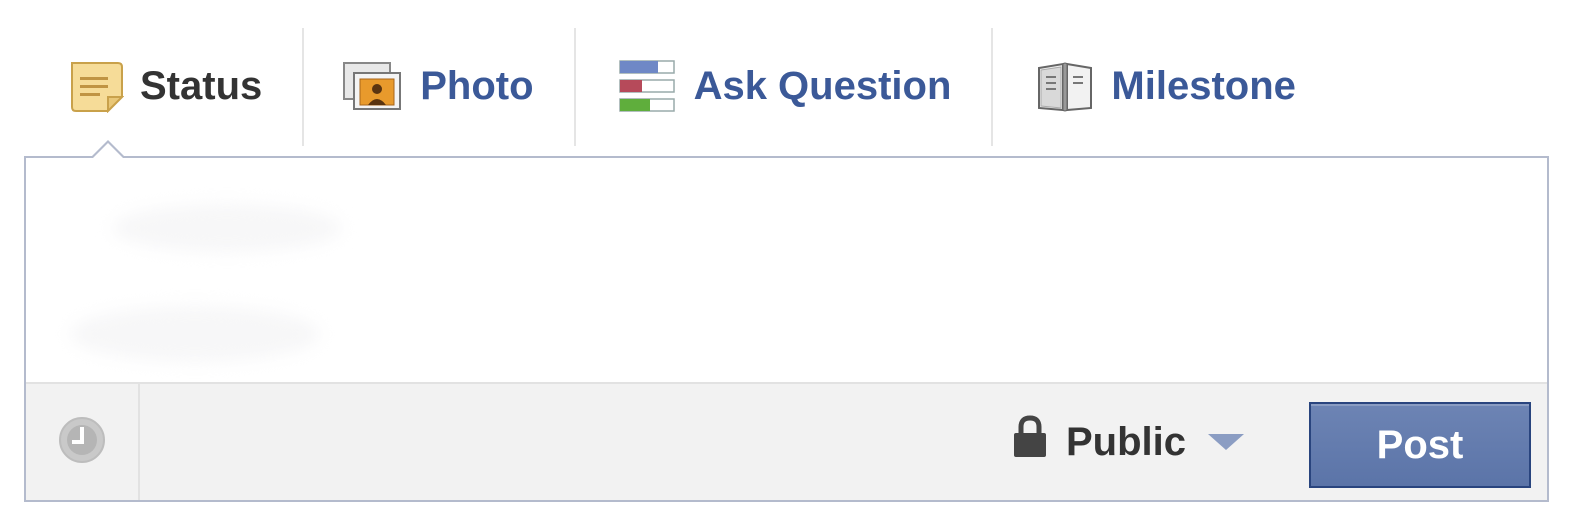  I want to click on tab-status: Status, so click(163, 86).